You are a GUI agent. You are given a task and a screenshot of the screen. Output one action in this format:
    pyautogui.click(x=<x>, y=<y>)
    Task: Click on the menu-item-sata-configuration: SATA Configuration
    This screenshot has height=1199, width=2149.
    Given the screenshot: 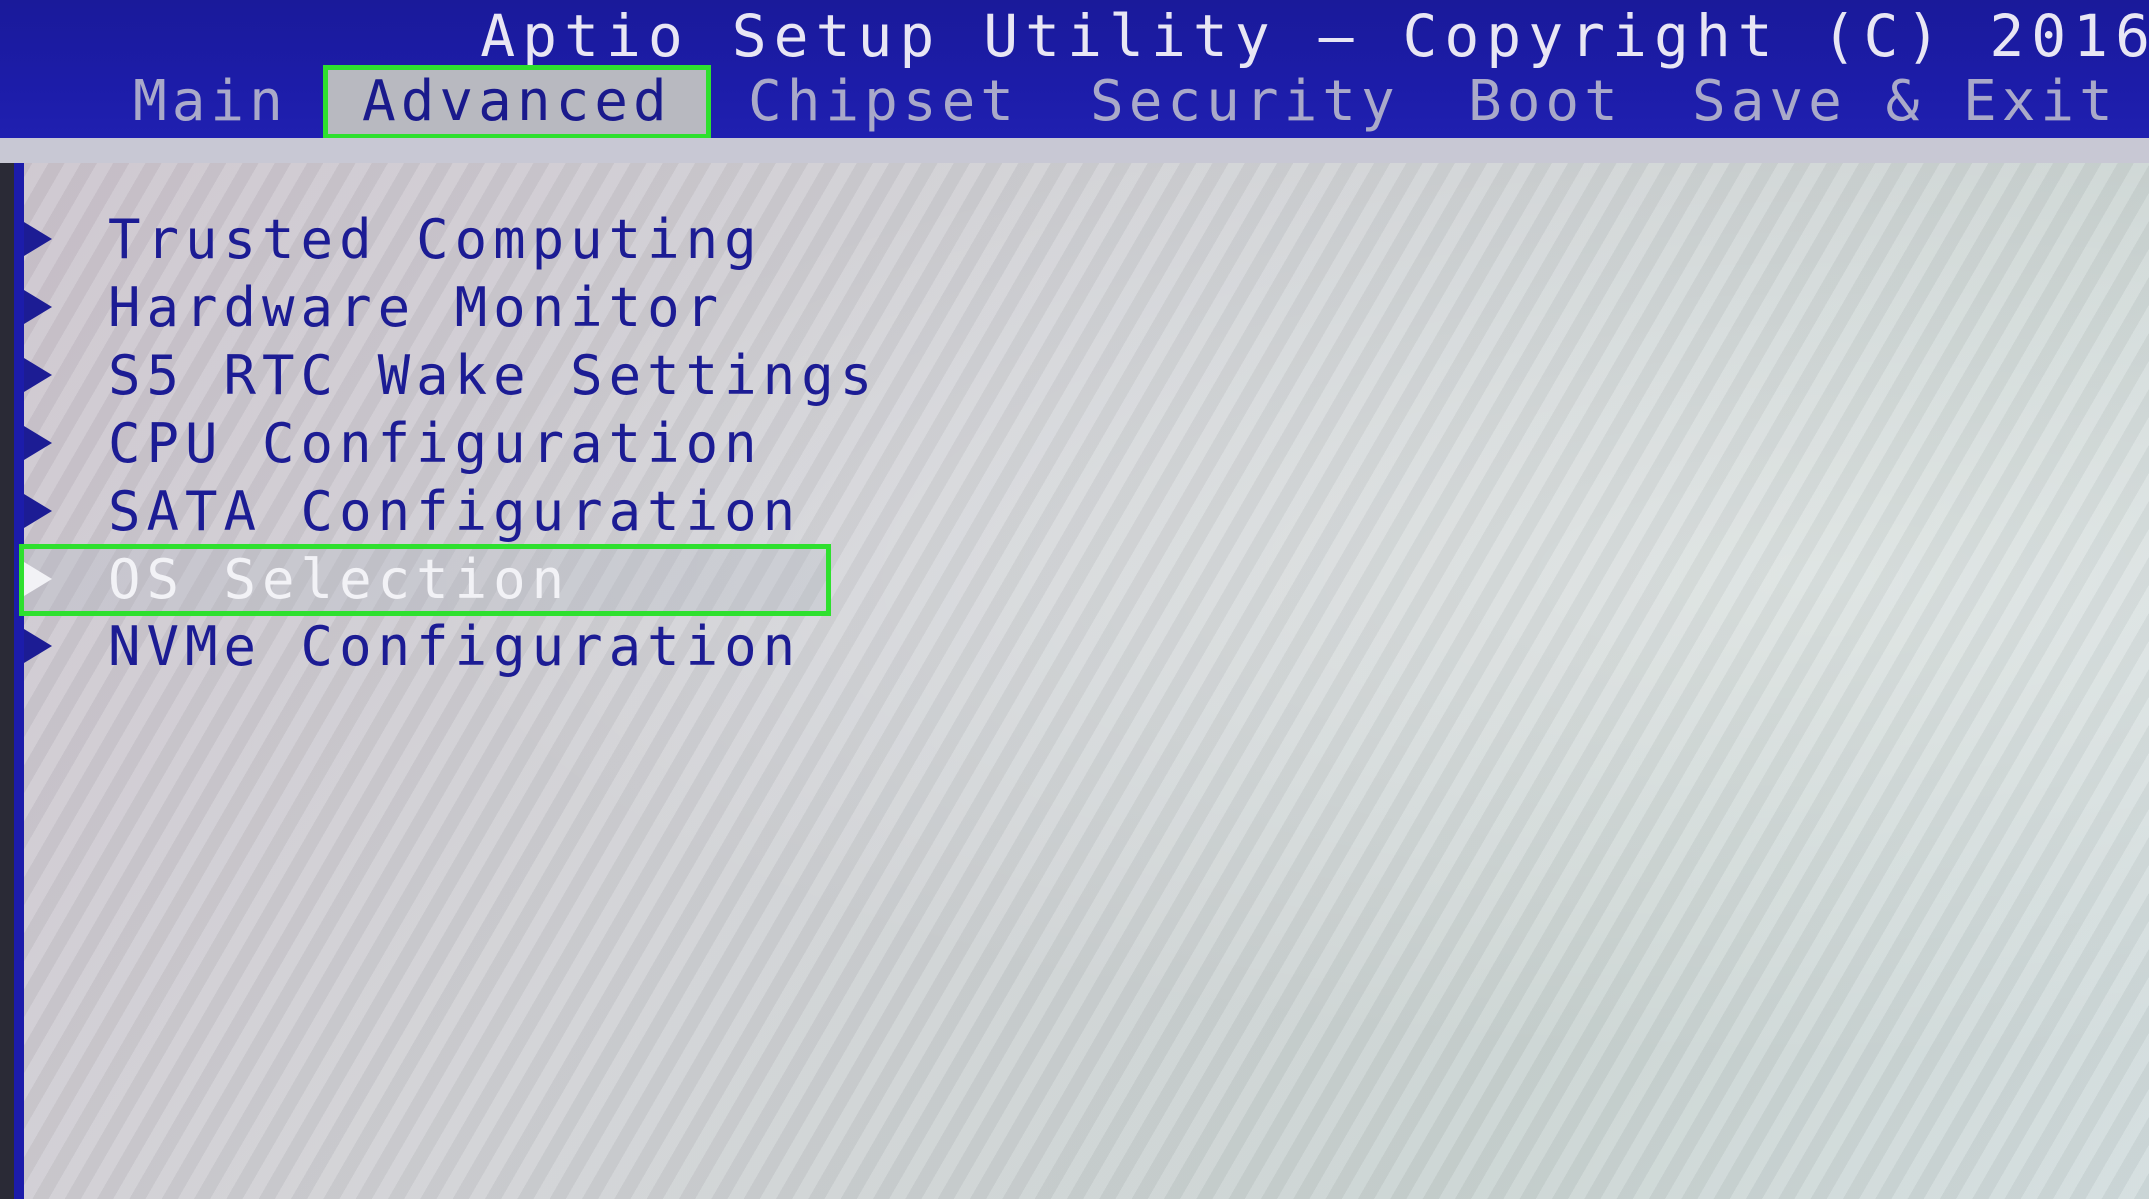 What is the action you would take?
    pyautogui.click(x=412, y=512)
    